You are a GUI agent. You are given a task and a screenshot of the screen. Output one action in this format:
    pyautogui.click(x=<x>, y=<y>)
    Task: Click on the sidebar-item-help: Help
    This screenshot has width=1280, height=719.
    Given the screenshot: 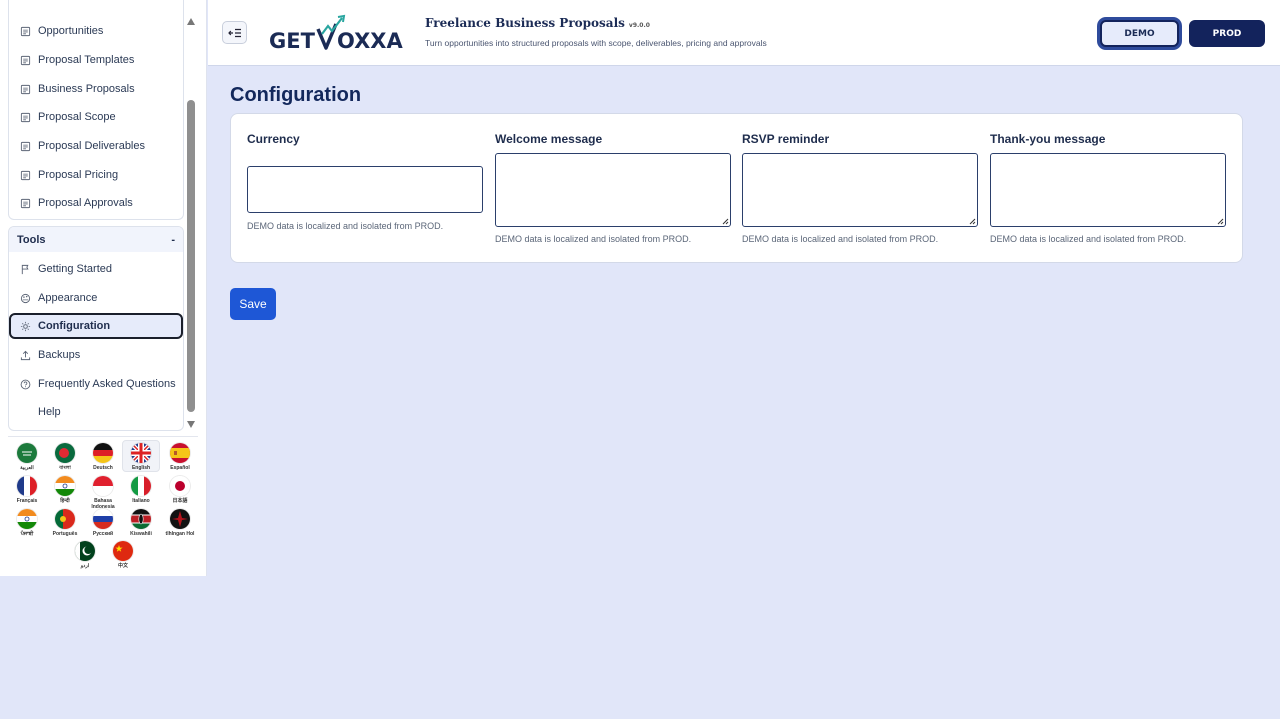 What is the action you would take?
    pyautogui.click(x=96, y=412)
    